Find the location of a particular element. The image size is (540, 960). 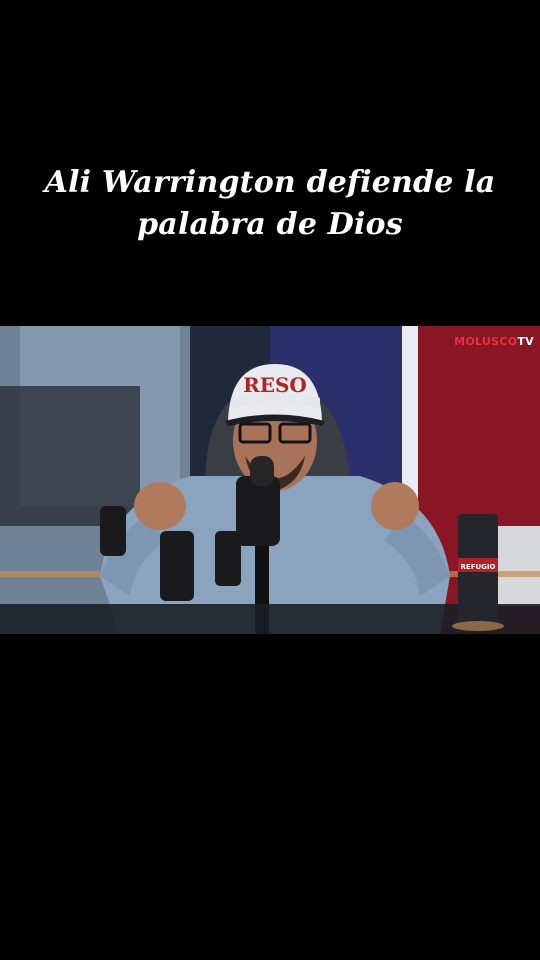

left-hand is located at coordinates (160, 506).